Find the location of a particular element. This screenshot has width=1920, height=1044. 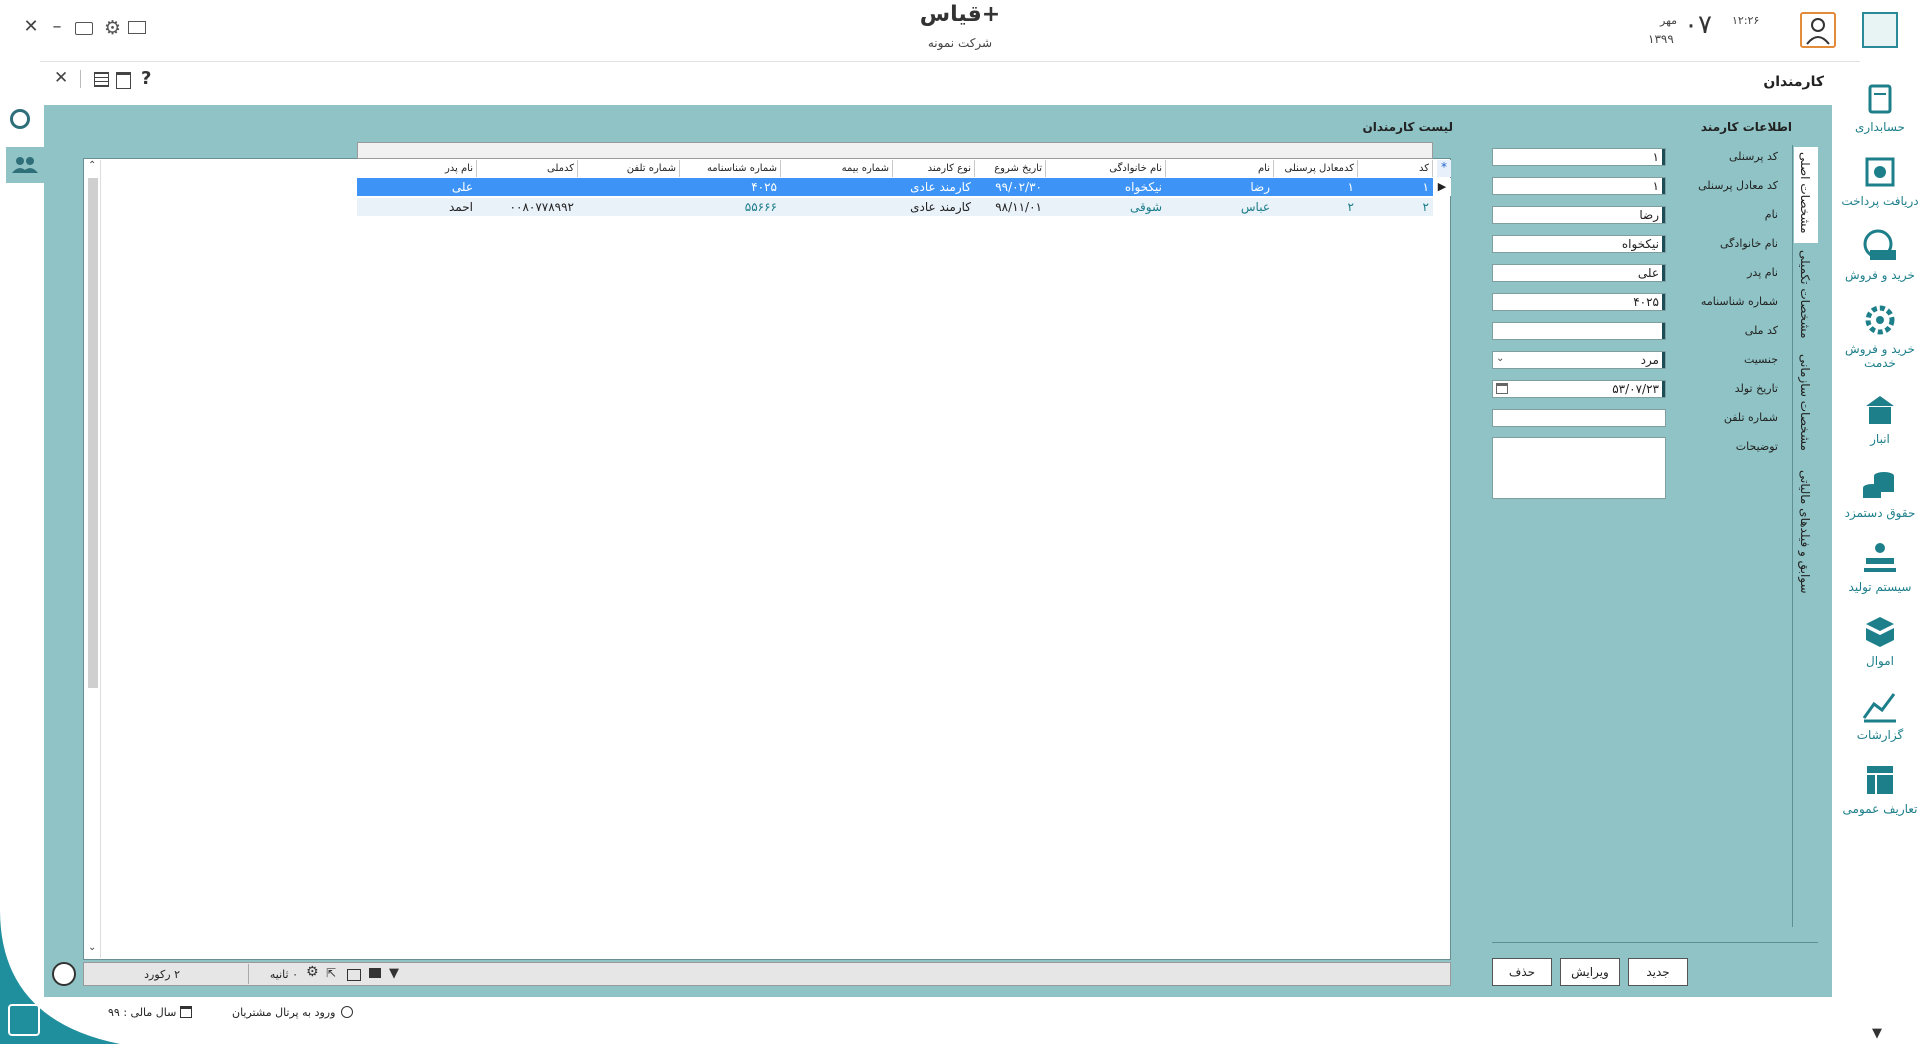

table-cell: ۹۹/۰۲/۳۰ is located at coordinates (1010, 187).